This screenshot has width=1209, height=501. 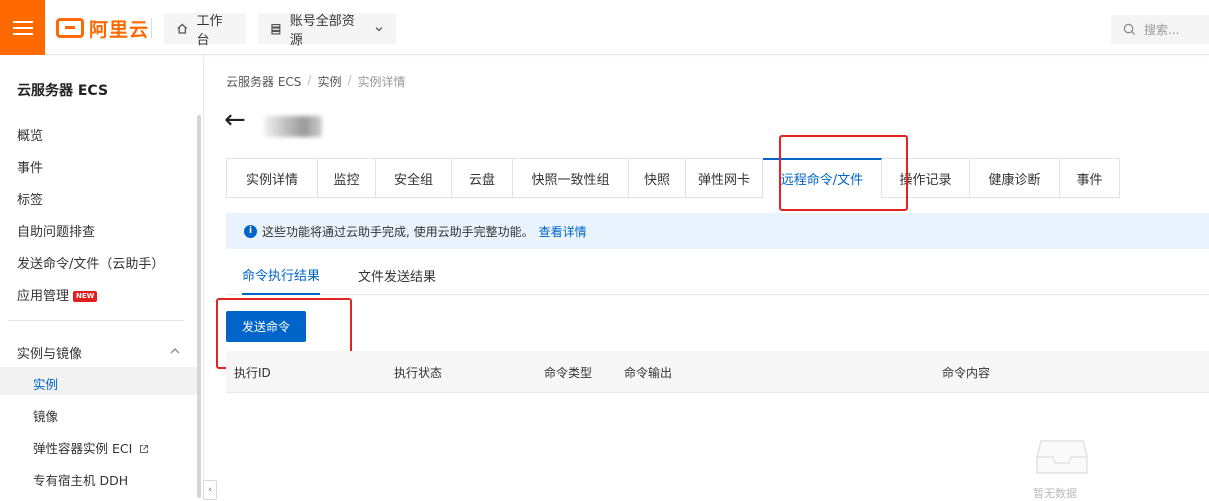 What do you see at coordinates (90, 262) in the screenshot?
I see `sidebar-item-send-command: 发送命令/文件（云助手）` at bounding box center [90, 262].